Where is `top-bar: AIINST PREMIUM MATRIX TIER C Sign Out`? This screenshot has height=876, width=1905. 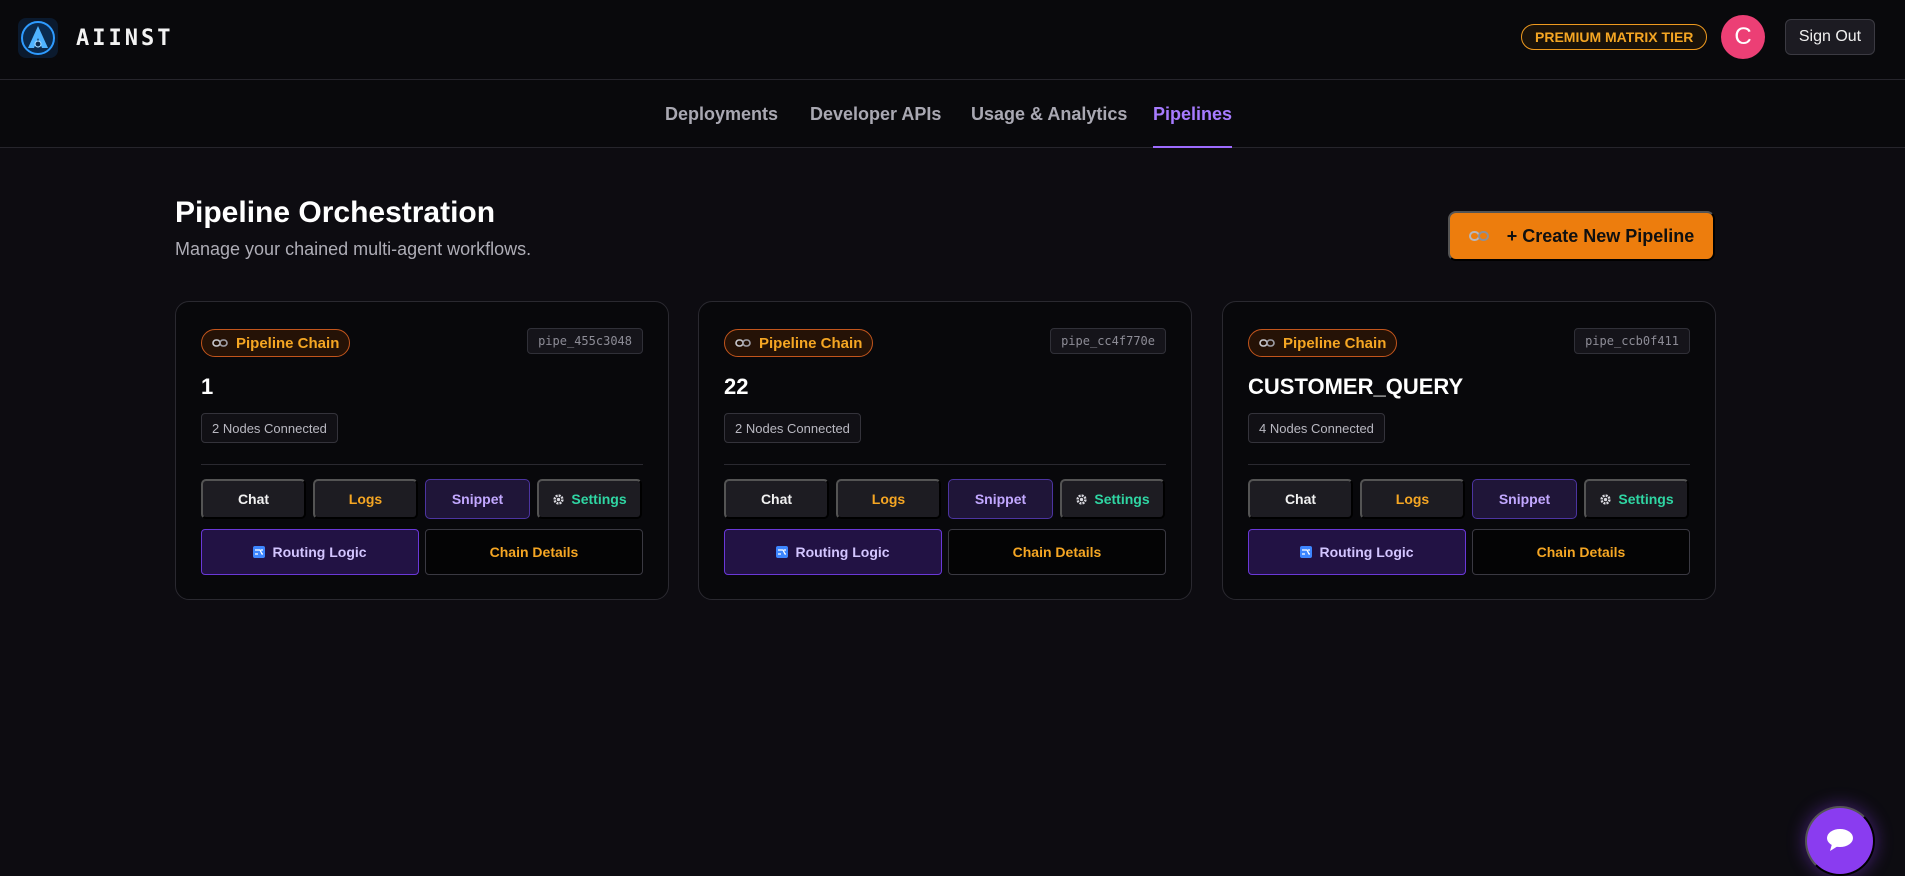 top-bar: AIINST PREMIUM MATRIX TIER C Sign Out is located at coordinates (952, 40).